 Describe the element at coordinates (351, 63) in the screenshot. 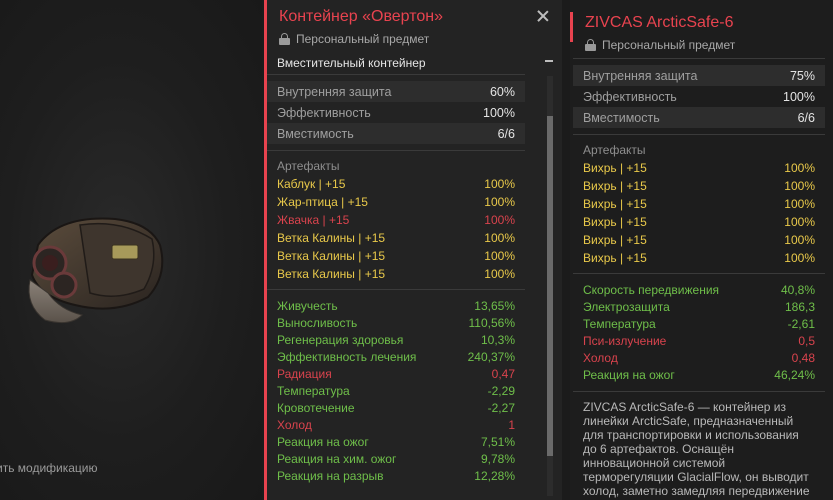

I see `capacity-label: Вместительный контейнер` at that location.